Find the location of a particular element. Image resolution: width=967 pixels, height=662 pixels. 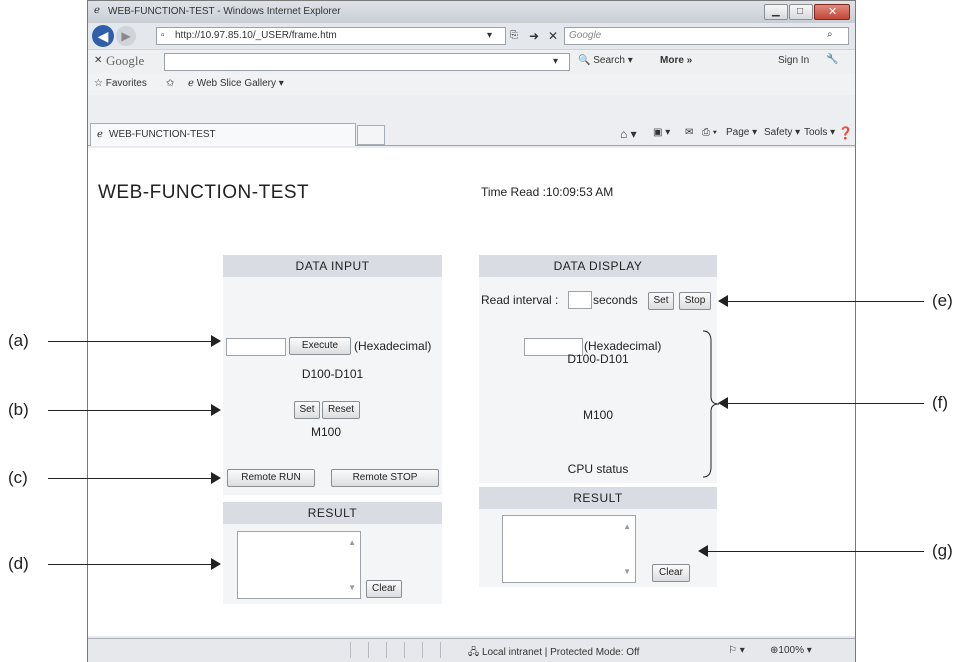

back-arrow-icon: ◀ is located at coordinates (103, 36).